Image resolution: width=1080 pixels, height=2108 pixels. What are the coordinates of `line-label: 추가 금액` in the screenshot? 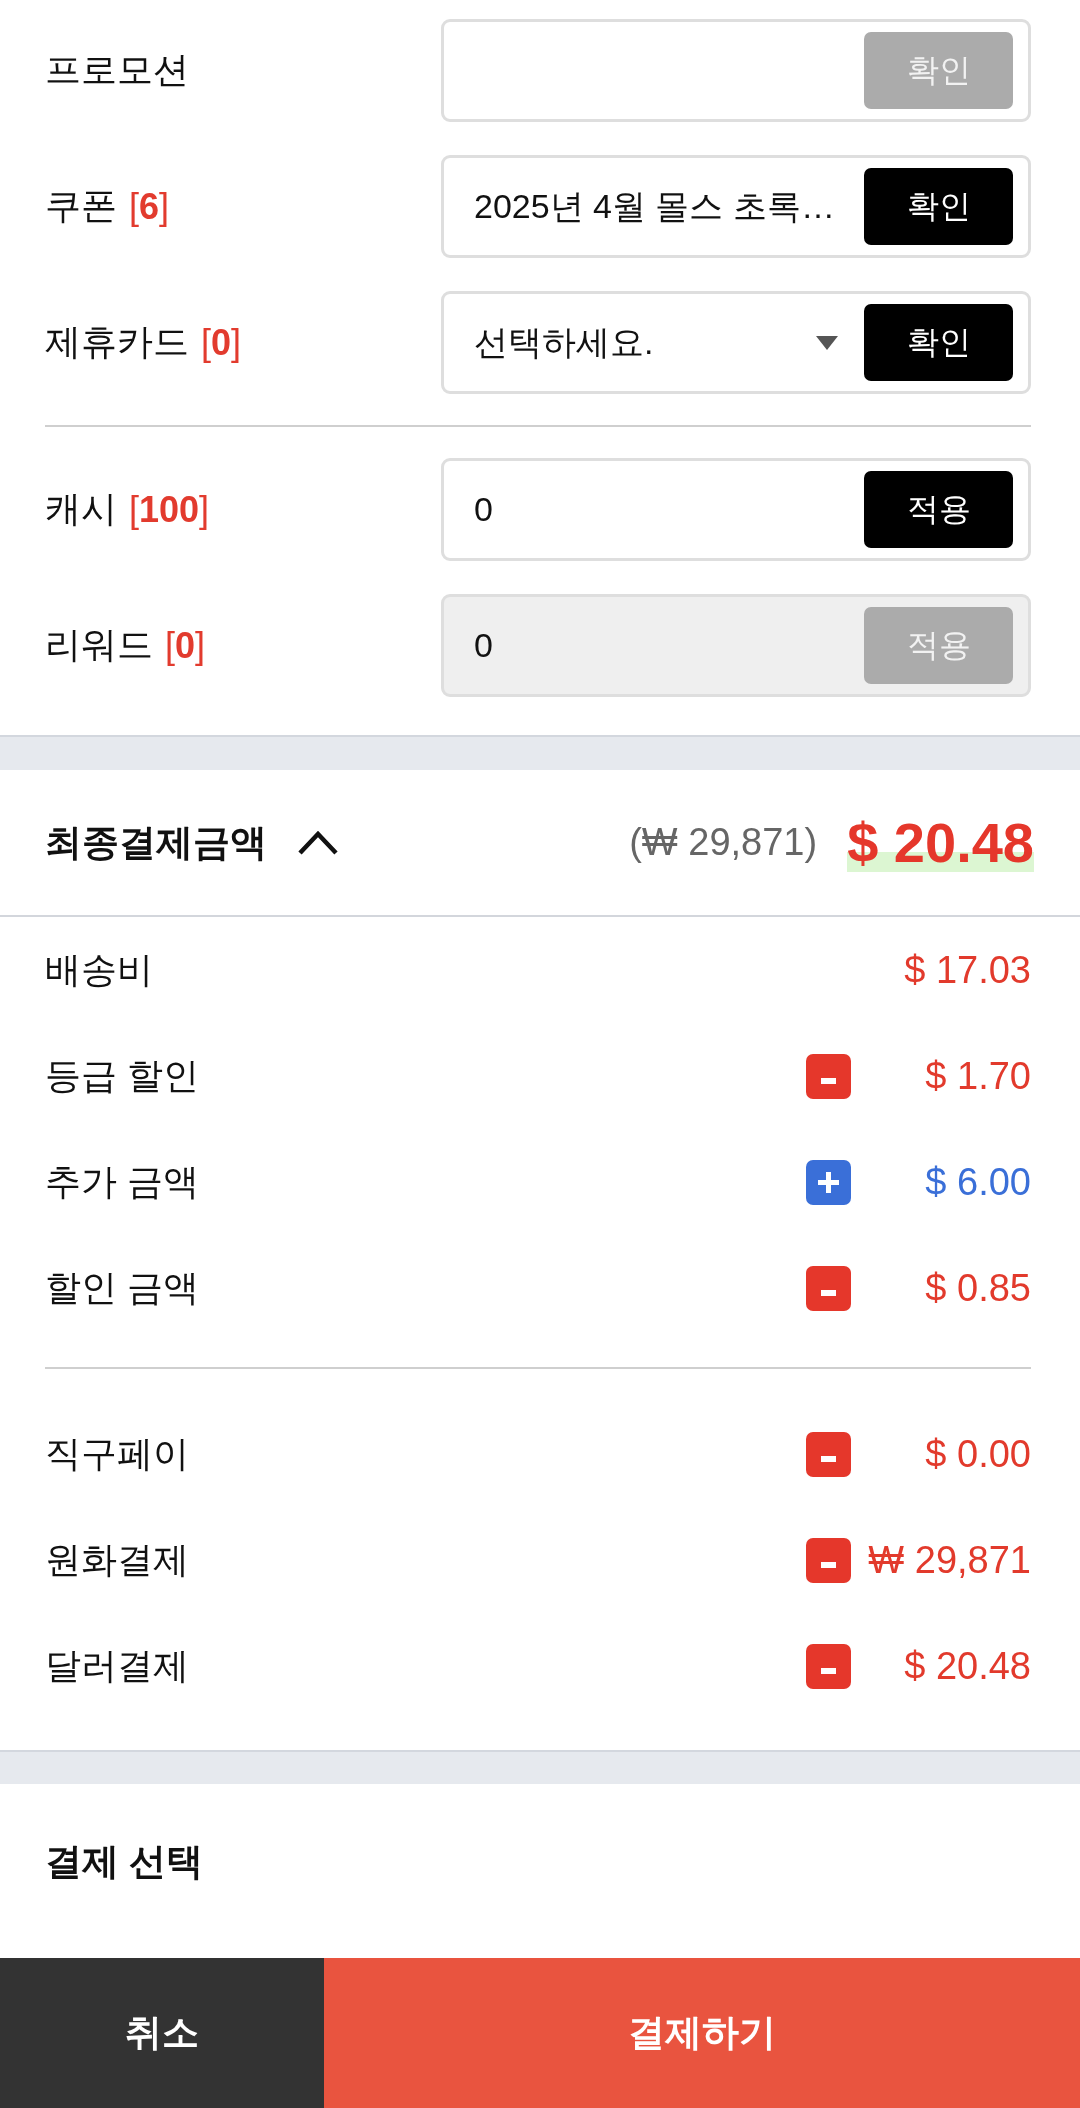 It's located at (122, 1181).